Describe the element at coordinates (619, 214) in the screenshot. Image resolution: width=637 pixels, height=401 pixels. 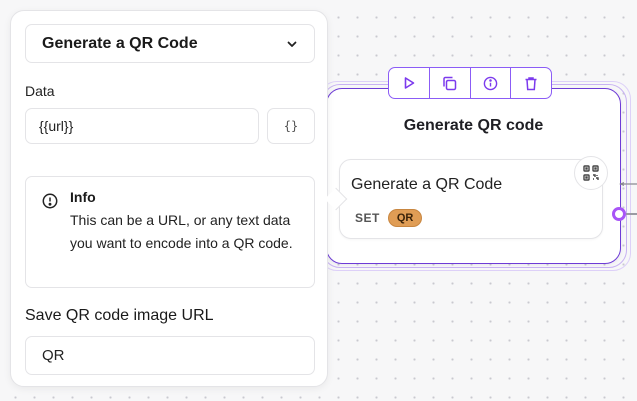
I see `node-output-endpoint` at that location.